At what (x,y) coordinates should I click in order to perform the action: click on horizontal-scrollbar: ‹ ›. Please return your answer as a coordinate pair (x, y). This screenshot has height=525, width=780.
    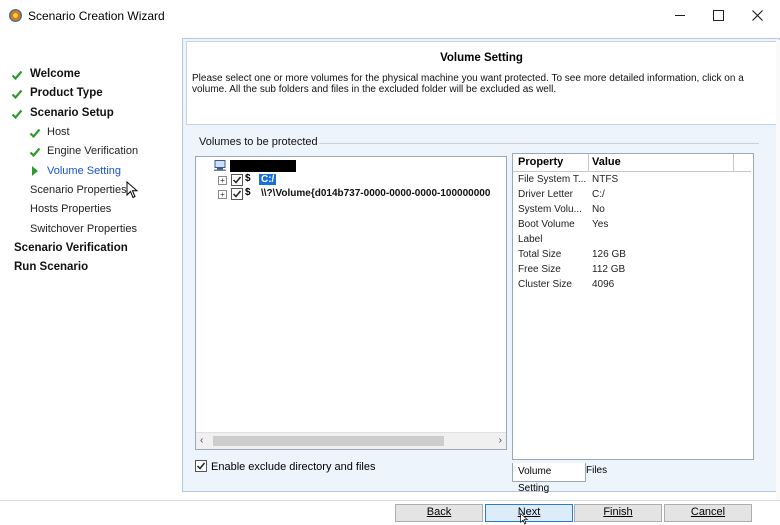
    Looking at the image, I should click on (351, 440).